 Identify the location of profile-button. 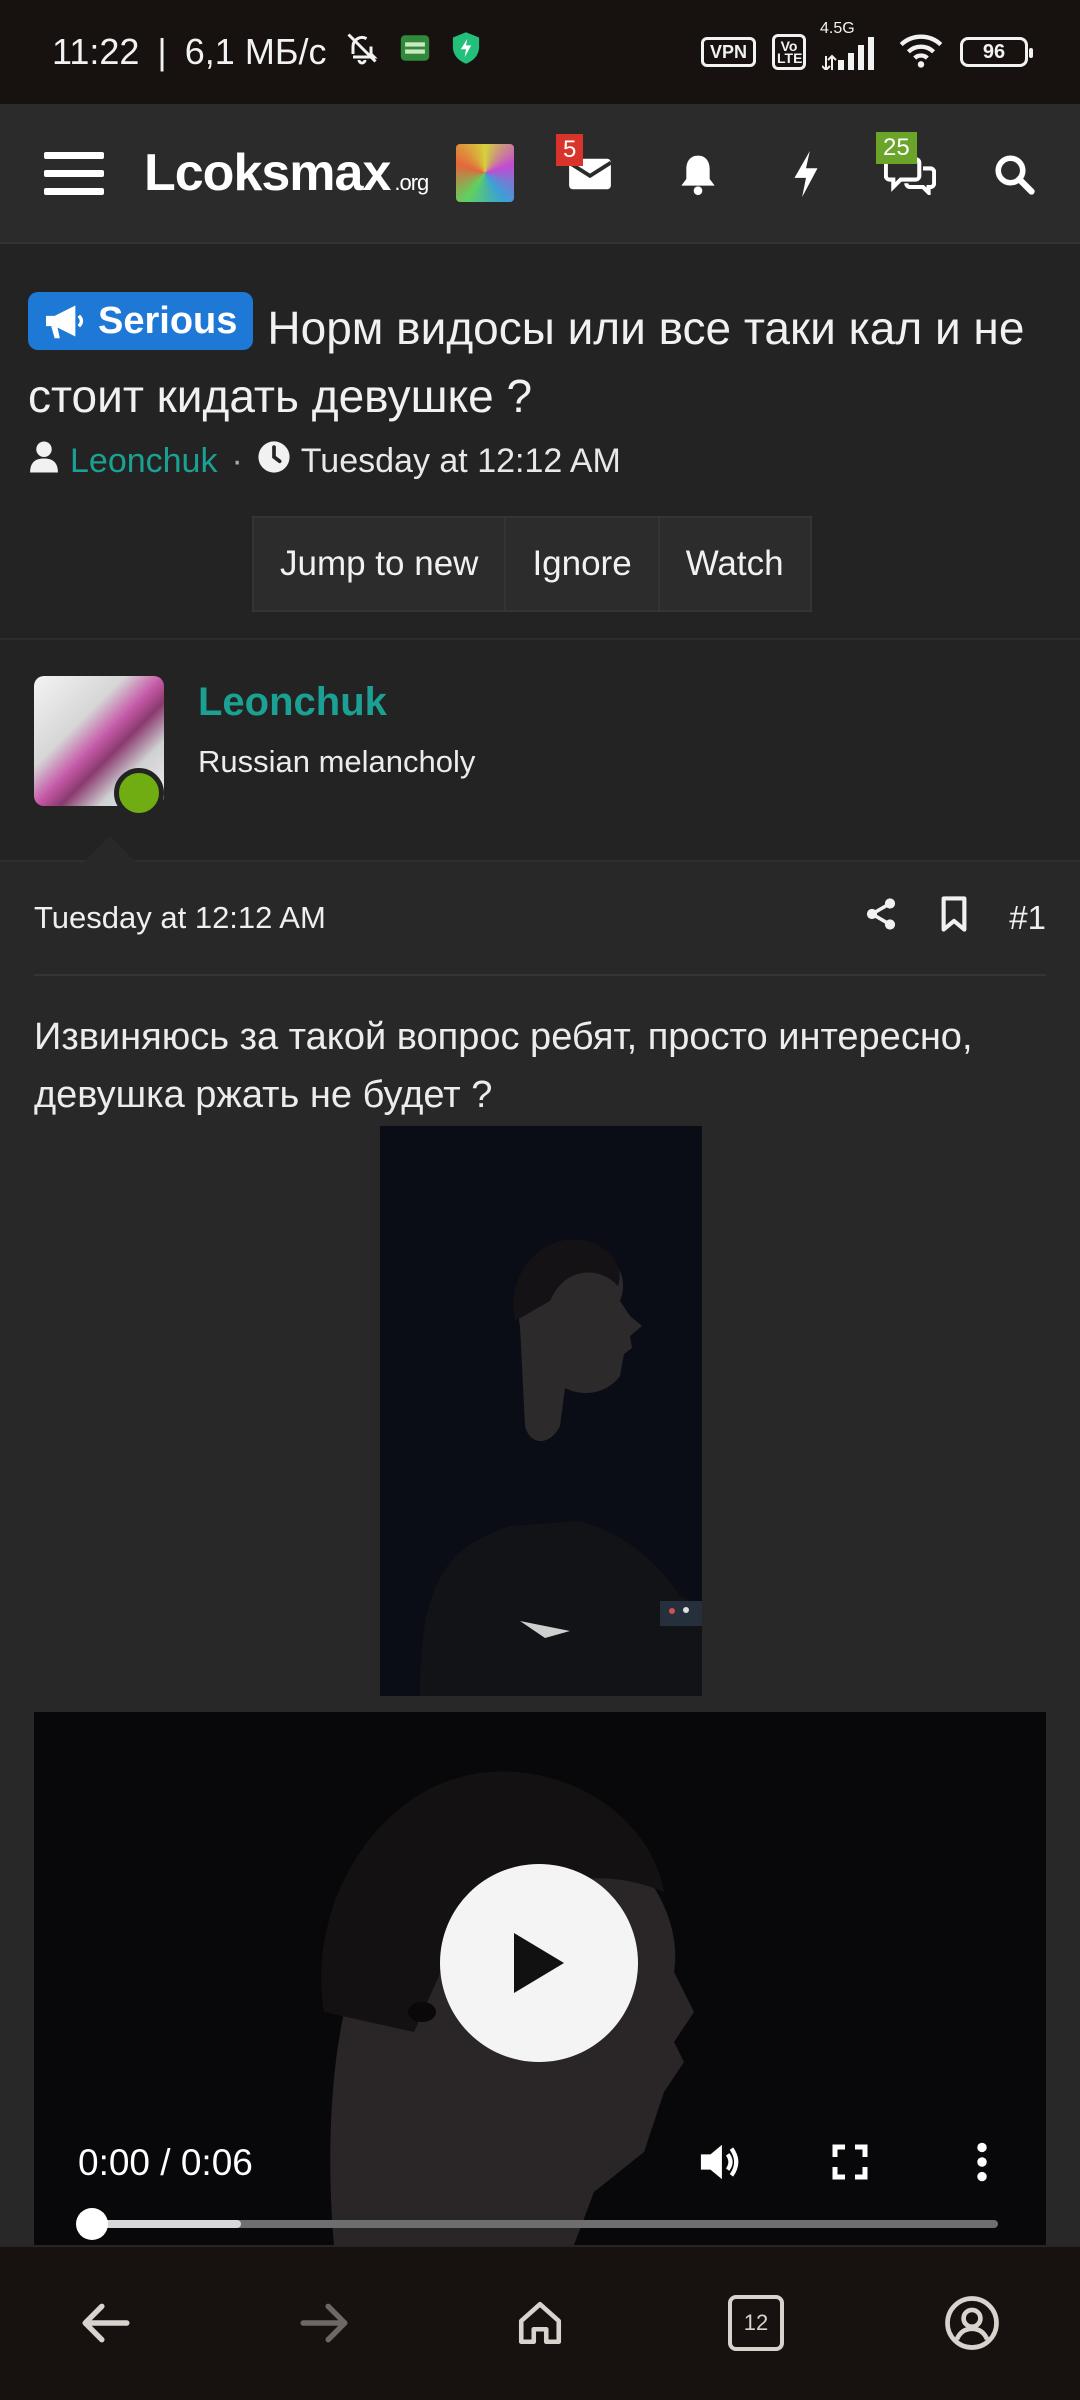
(972, 2323).